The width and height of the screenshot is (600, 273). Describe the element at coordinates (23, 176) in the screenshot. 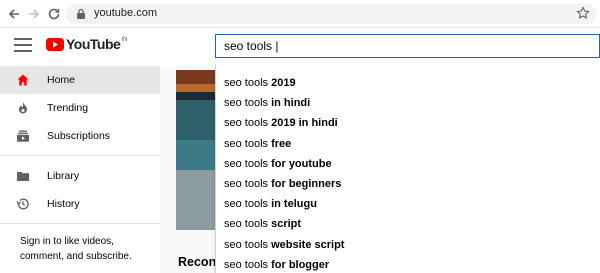

I see `folder-icon` at that location.